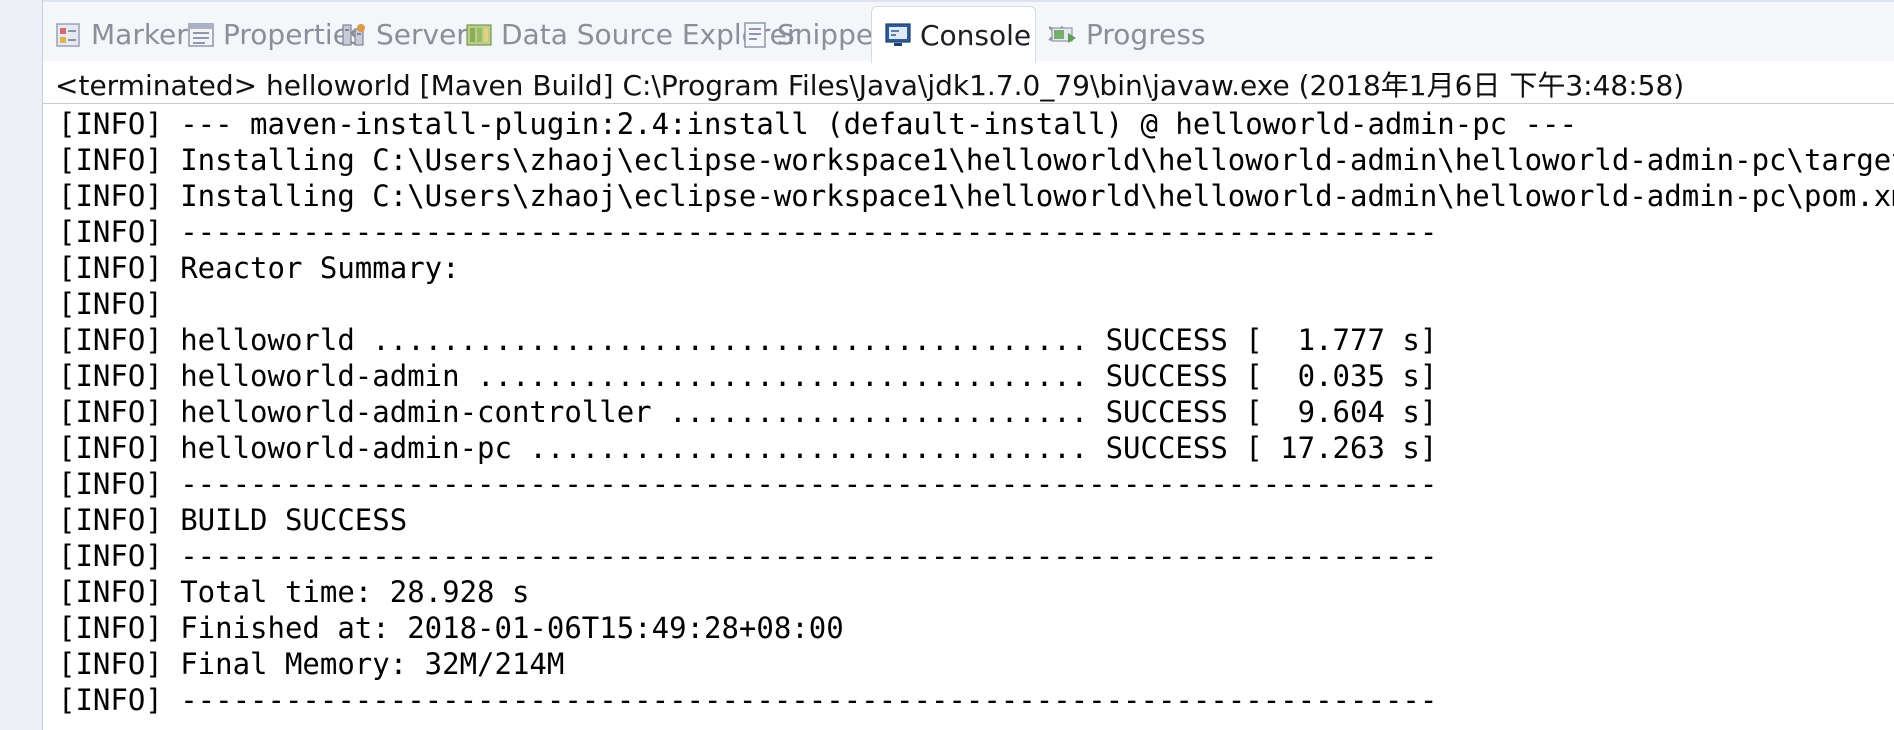 The height and width of the screenshot is (730, 1894). I want to click on properties-icon, so click(201, 34).